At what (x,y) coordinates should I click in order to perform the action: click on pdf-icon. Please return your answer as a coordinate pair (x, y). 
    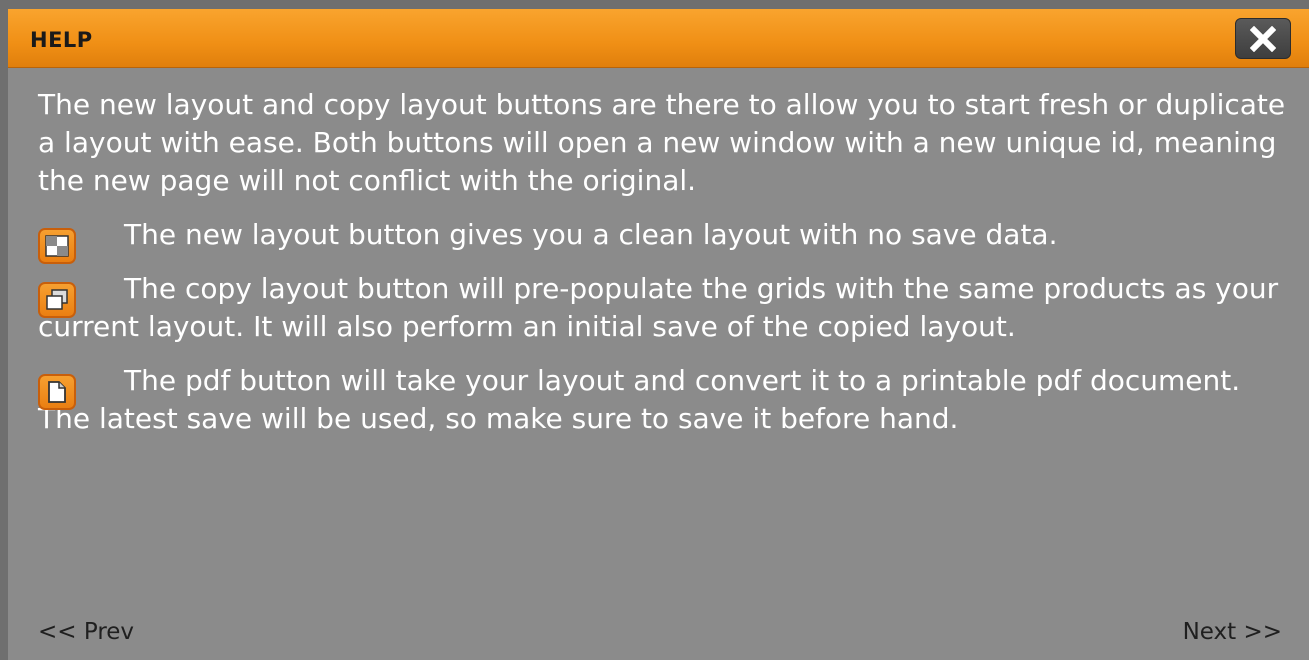
    Looking at the image, I should click on (57, 392).